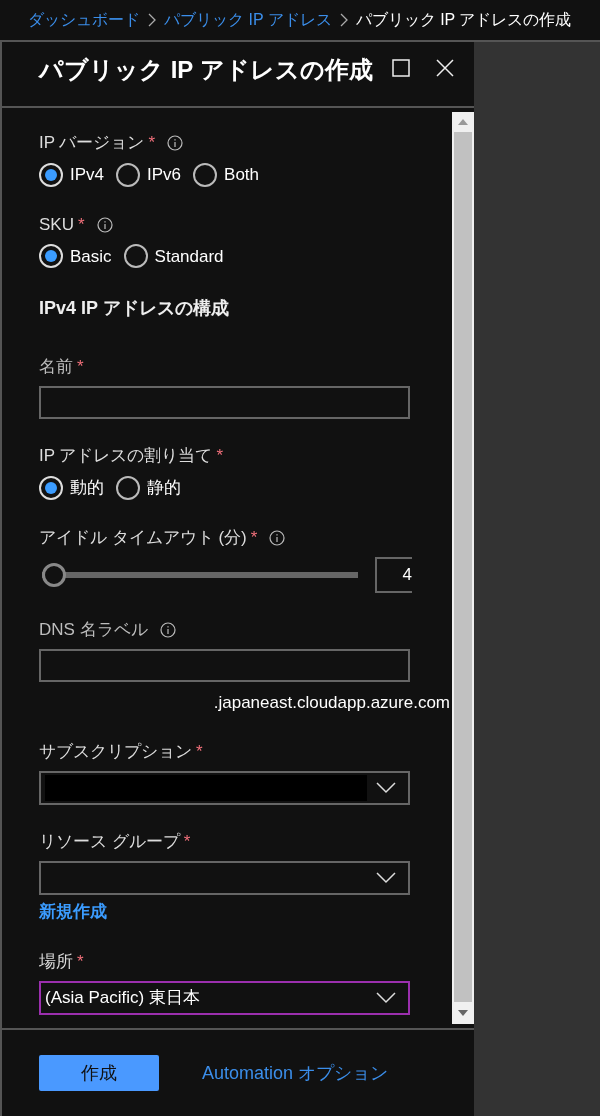  I want to click on radio-option: IPv4, so click(72, 175).